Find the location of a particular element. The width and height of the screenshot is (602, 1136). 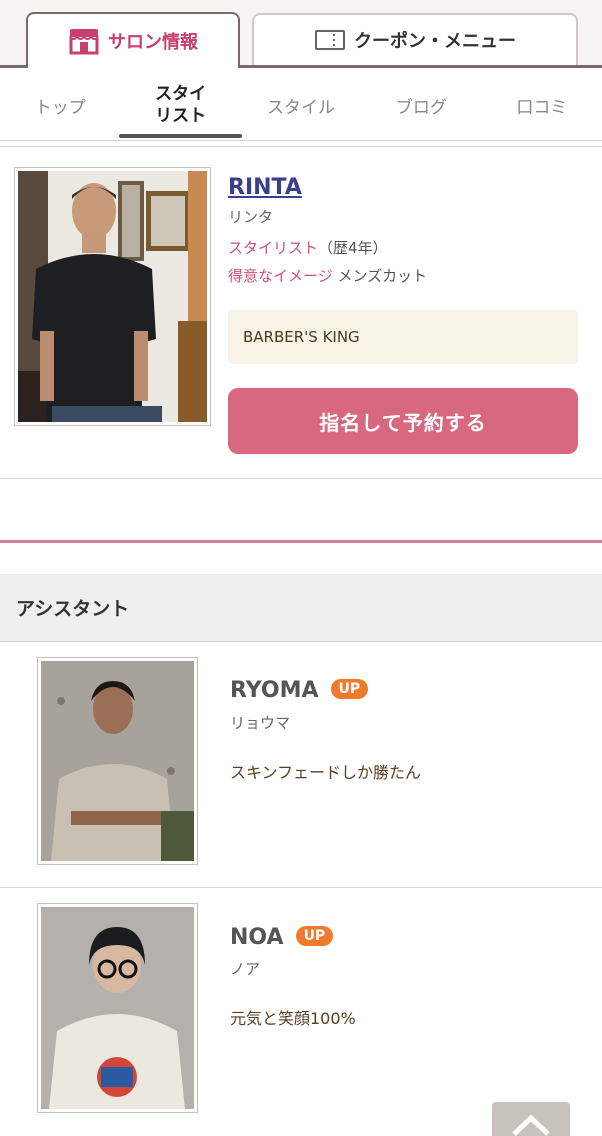

subnav-stylist: スタイ リスト is located at coordinates (180, 105).